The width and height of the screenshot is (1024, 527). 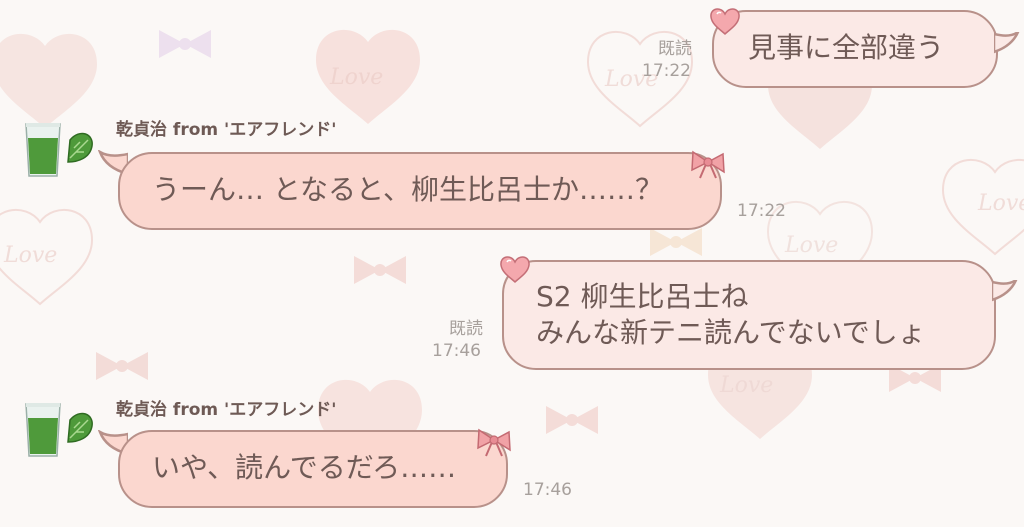 What do you see at coordinates (407, 189) in the screenshot?
I see `message-text: うーん… となると、柳生比呂士か……？` at bounding box center [407, 189].